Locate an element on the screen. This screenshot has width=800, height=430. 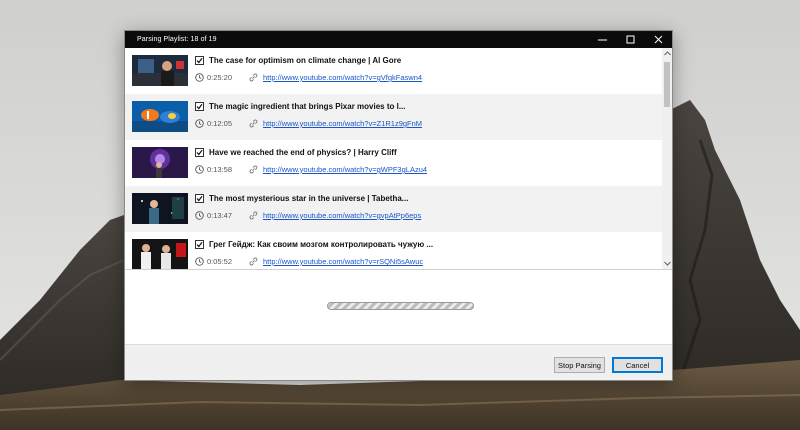
chevron-up-icon is located at coordinates (667, 53).